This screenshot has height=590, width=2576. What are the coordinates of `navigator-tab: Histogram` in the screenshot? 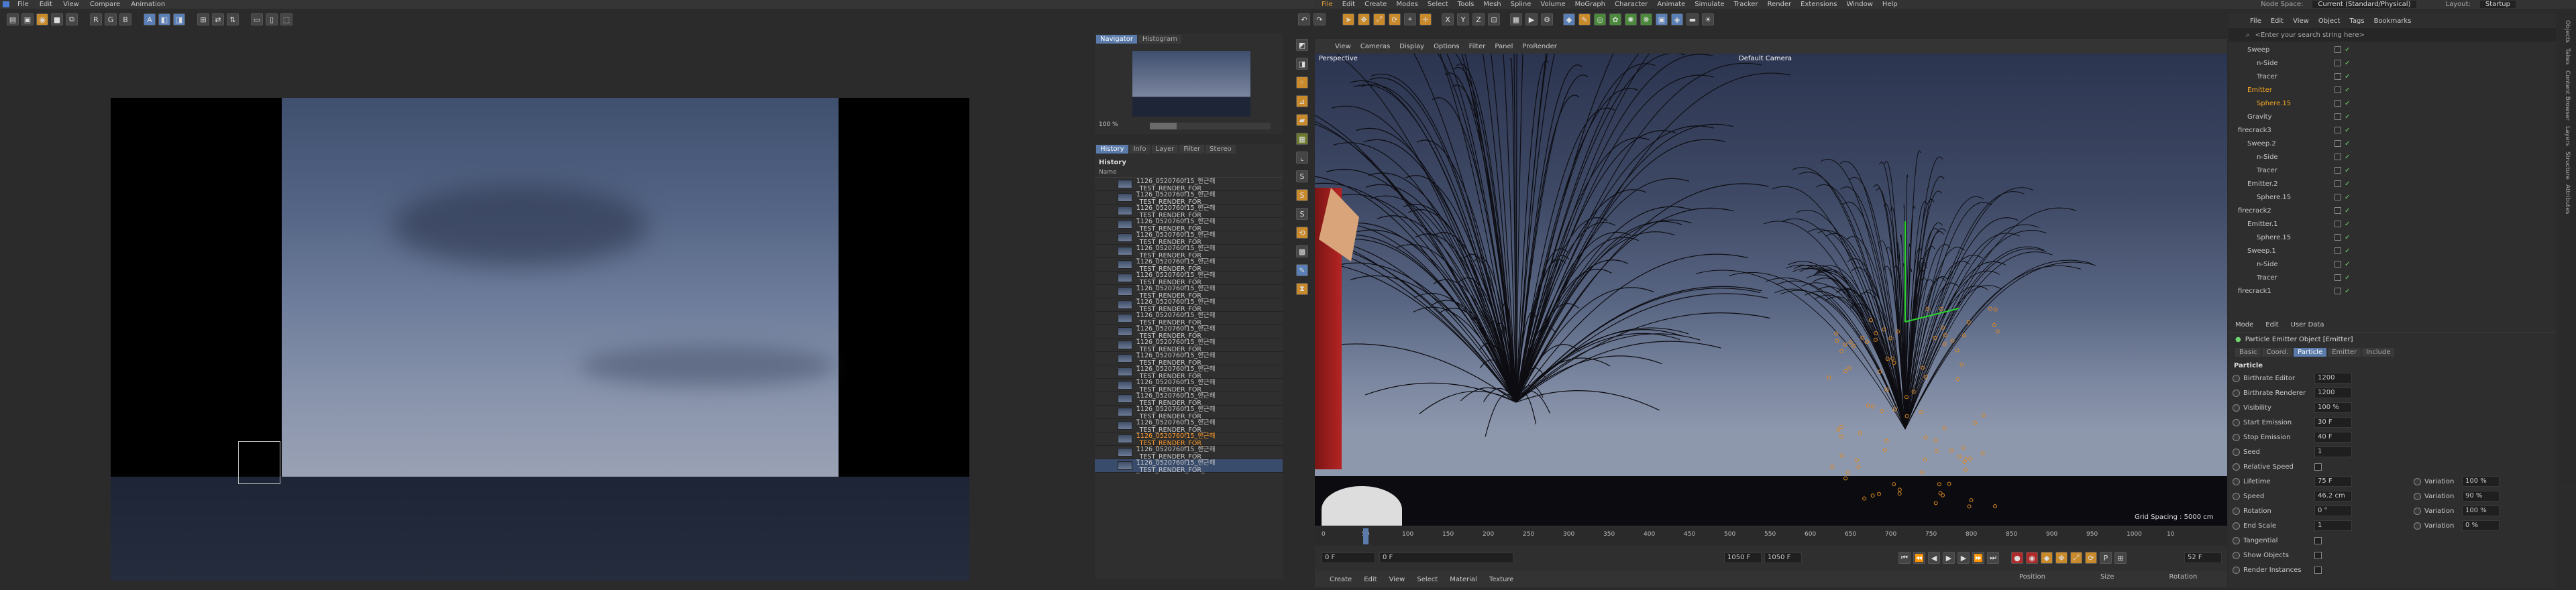 It's located at (1159, 39).